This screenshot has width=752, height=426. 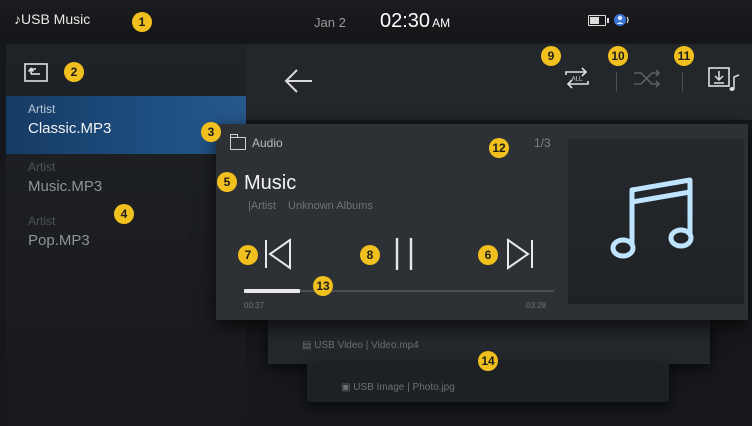 I want to click on voice-assistant-icon, so click(x=621, y=20).